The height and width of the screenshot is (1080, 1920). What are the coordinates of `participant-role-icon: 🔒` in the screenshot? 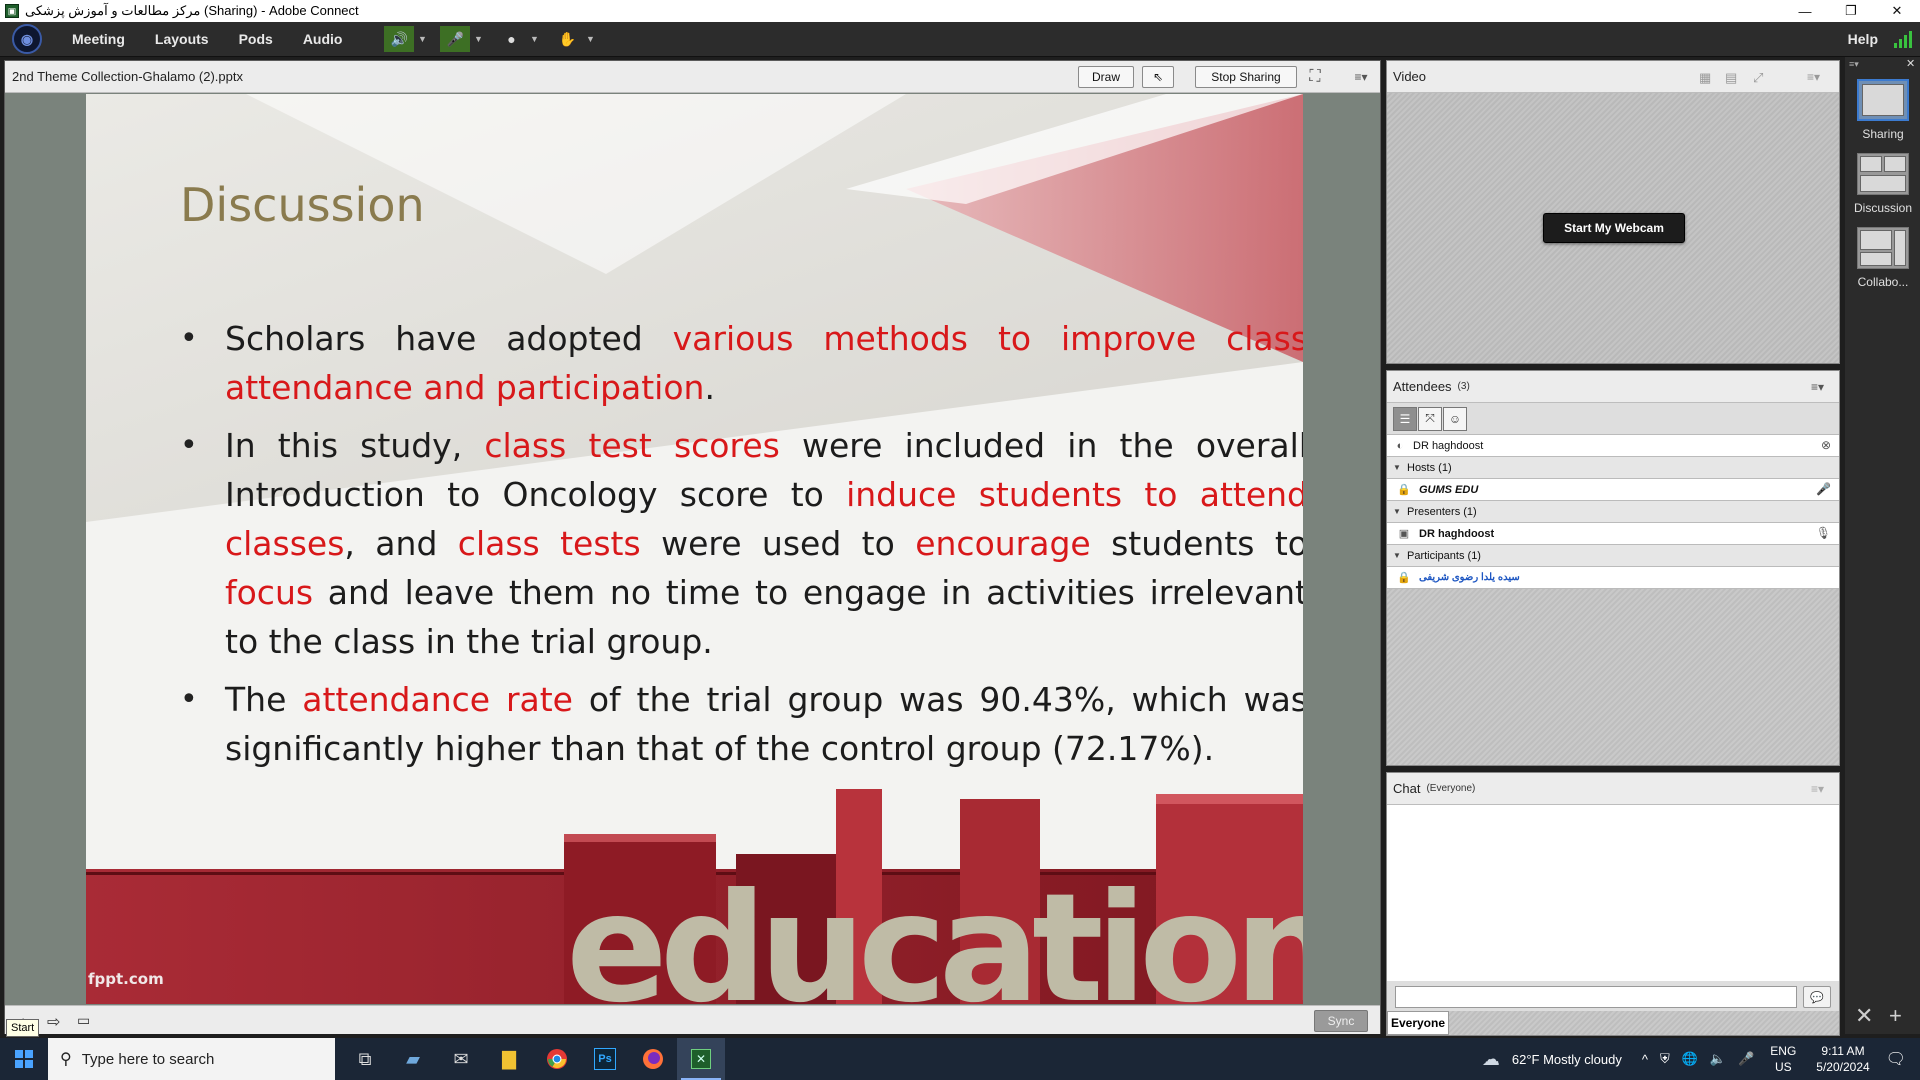 It's located at (1404, 578).